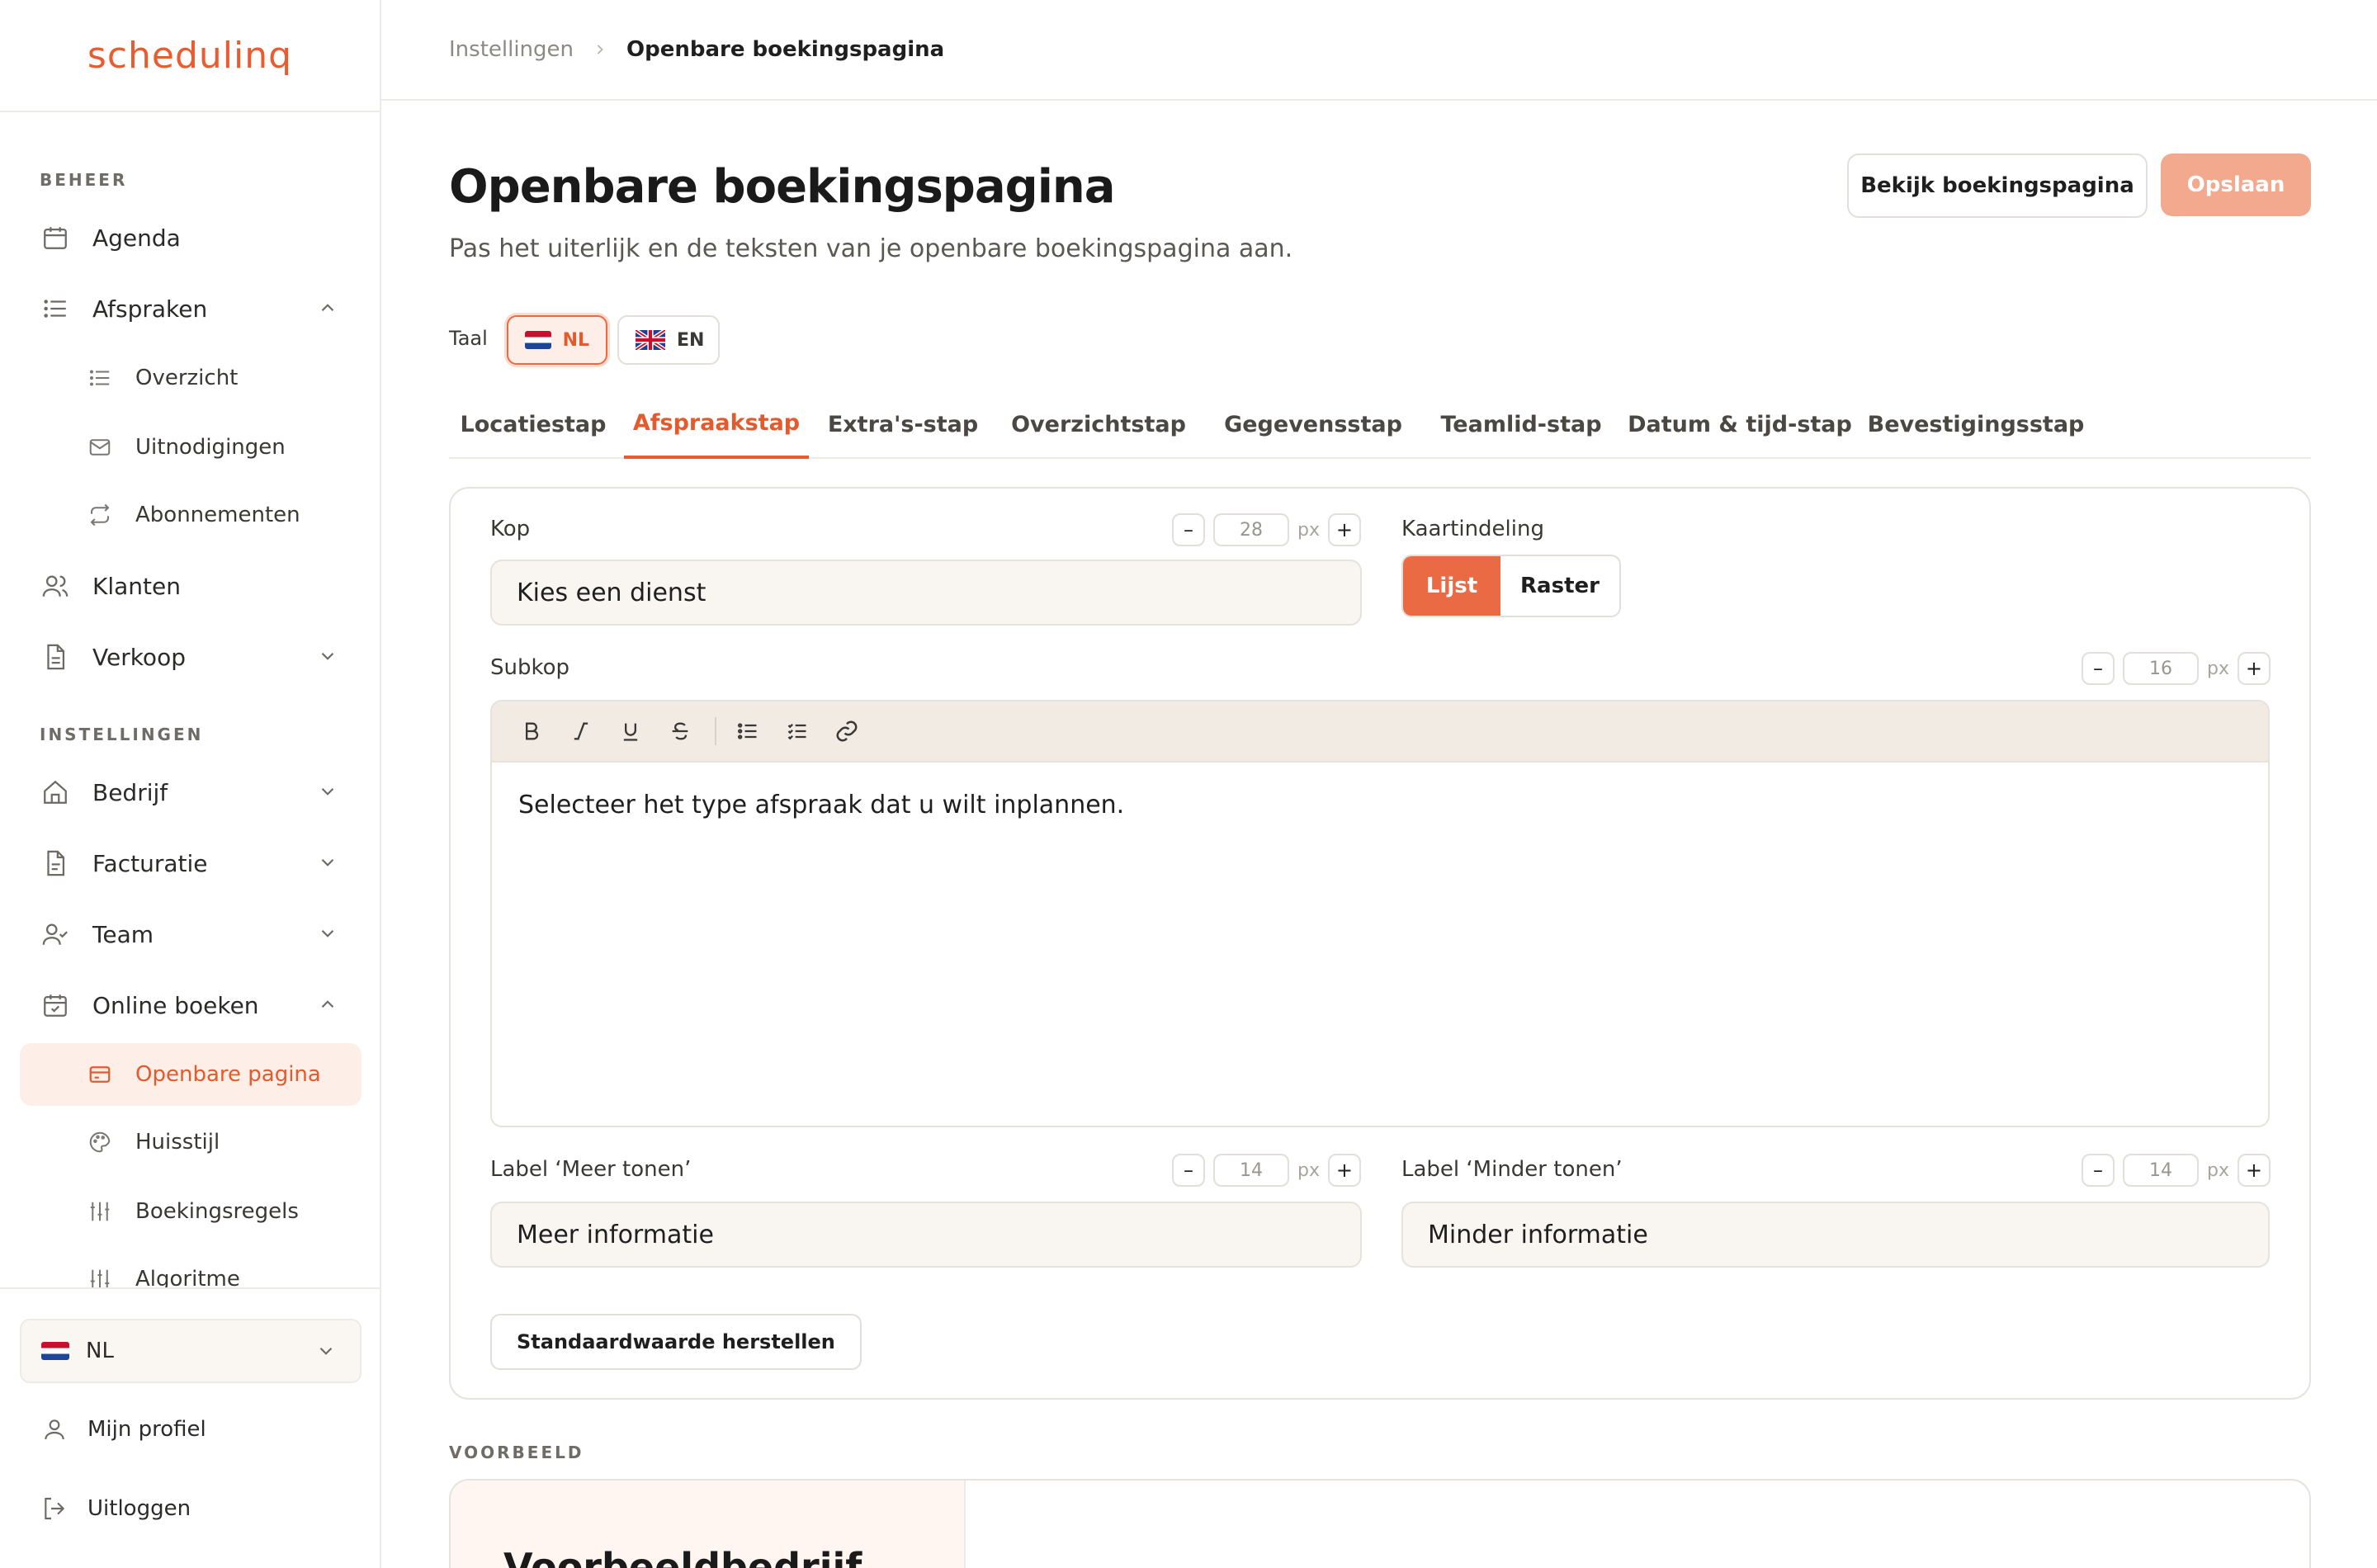 The height and width of the screenshot is (1568, 2377). What do you see at coordinates (1976, 425) in the screenshot?
I see `tab-bevestigingsstap: Bevestigingsstap` at bounding box center [1976, 425].